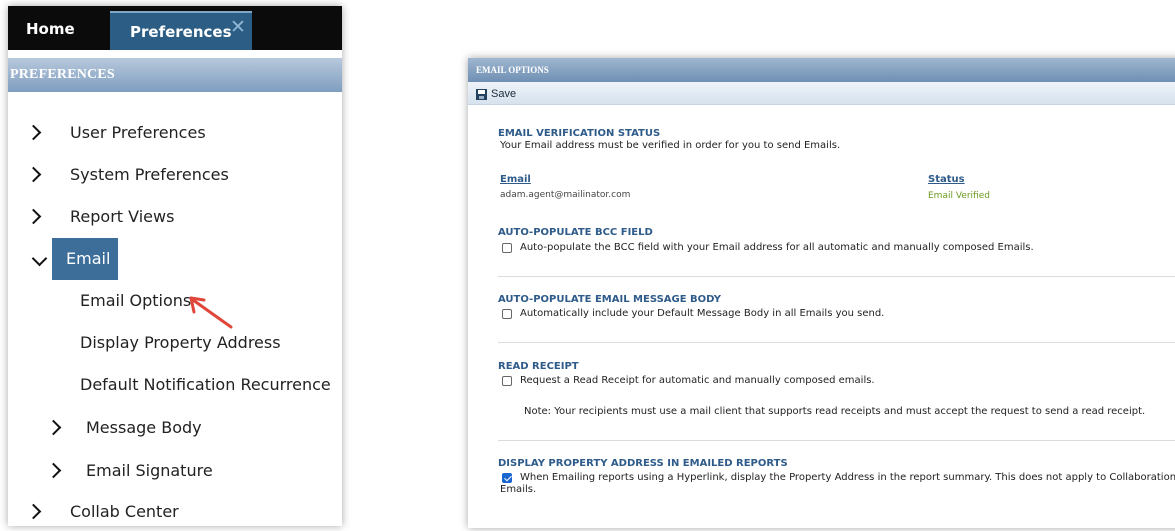 This screenshot has width=1175, height=531. What do you see at coordinates (144, 427) in the screenshot?
I see `nav-item-label: Message Body` at bounding box center [144, 427].